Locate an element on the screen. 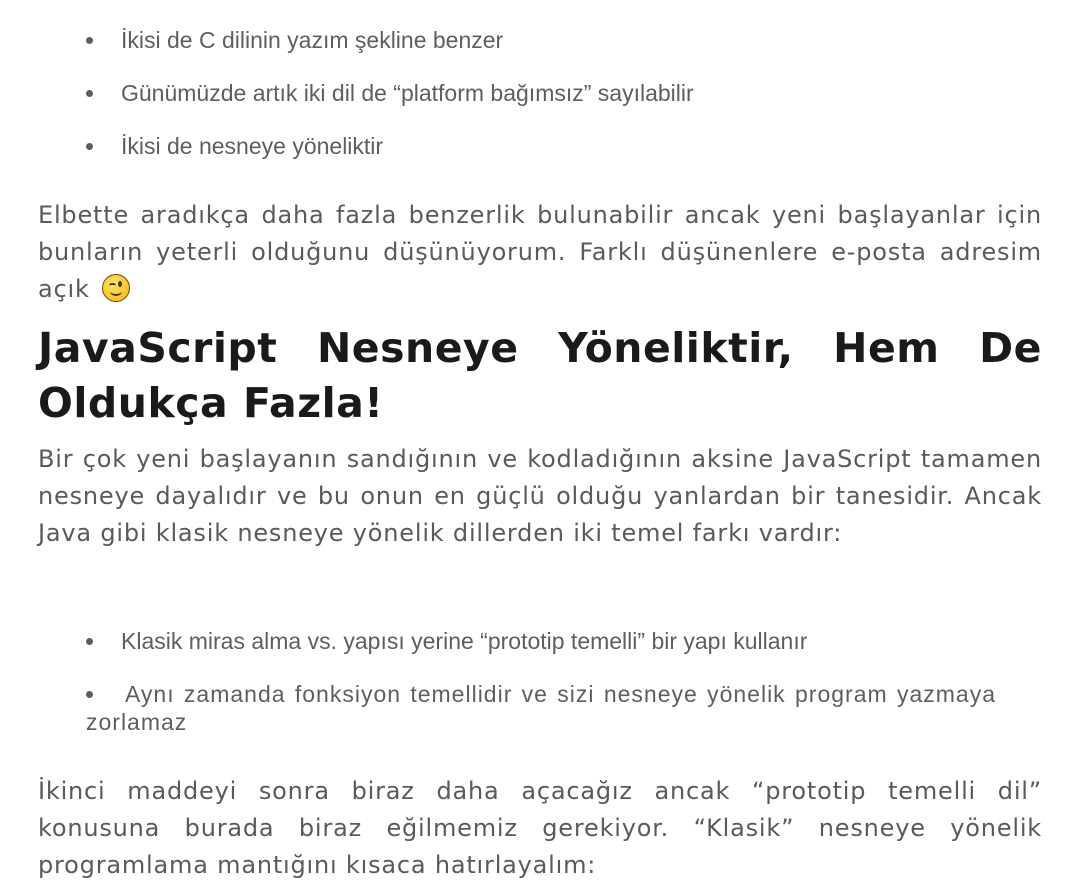 The image size is (1086, 889). list-item: İkisi de nesneye yöneliktir is located at coordinates (500, 146).